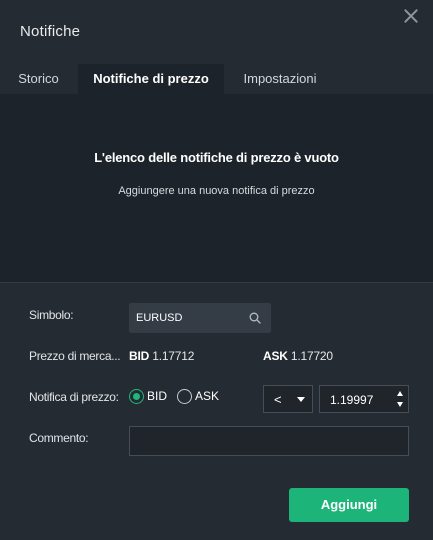 The width and height of the screenshot is (433, 540). Describe the element at coordinates (50, 31) in the screenshot. I see `dialog-title: Notifiche` at that location.